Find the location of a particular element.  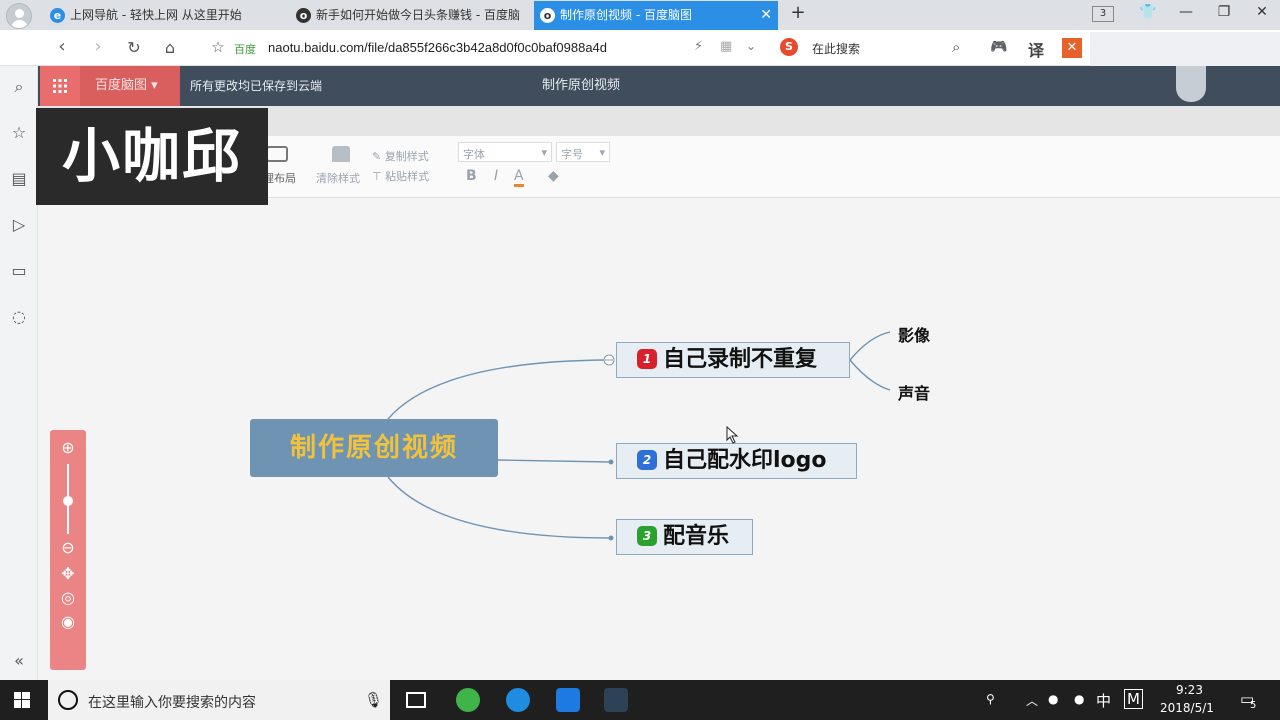

clear-style-button: 清除样式 is located at coordinates (338, 178).